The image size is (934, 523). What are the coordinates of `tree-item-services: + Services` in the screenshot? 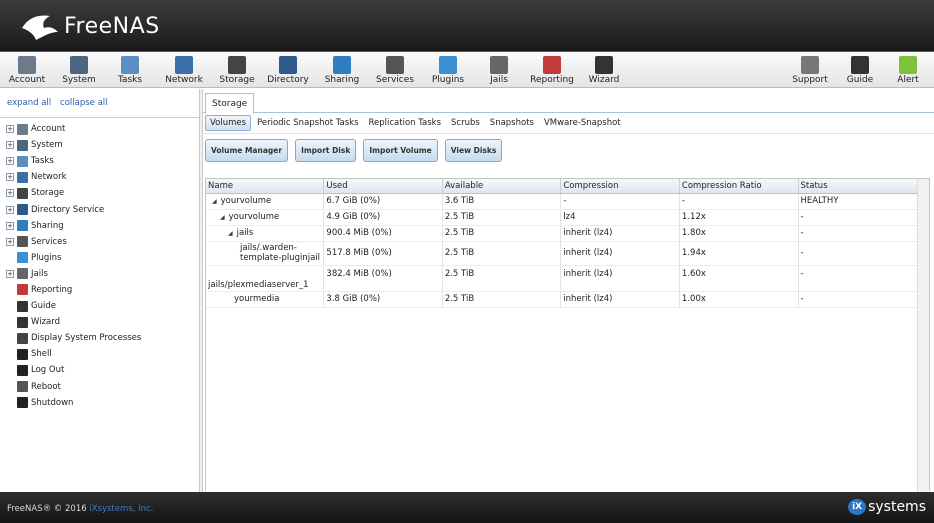 It's located at (99, 242).